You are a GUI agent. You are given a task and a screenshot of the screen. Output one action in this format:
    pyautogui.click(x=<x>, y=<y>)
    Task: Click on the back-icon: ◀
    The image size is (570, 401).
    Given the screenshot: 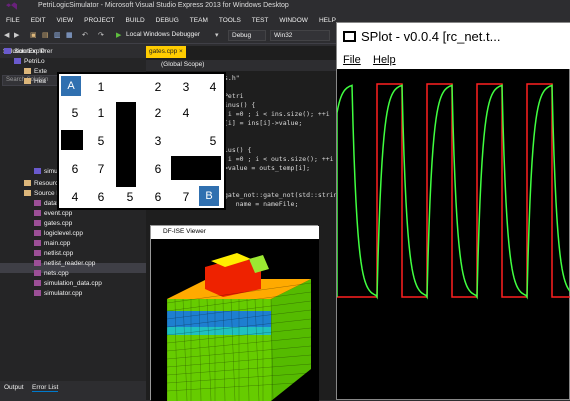 What is the action you would take?
    pyautogui.click(x=6, y=36)
    